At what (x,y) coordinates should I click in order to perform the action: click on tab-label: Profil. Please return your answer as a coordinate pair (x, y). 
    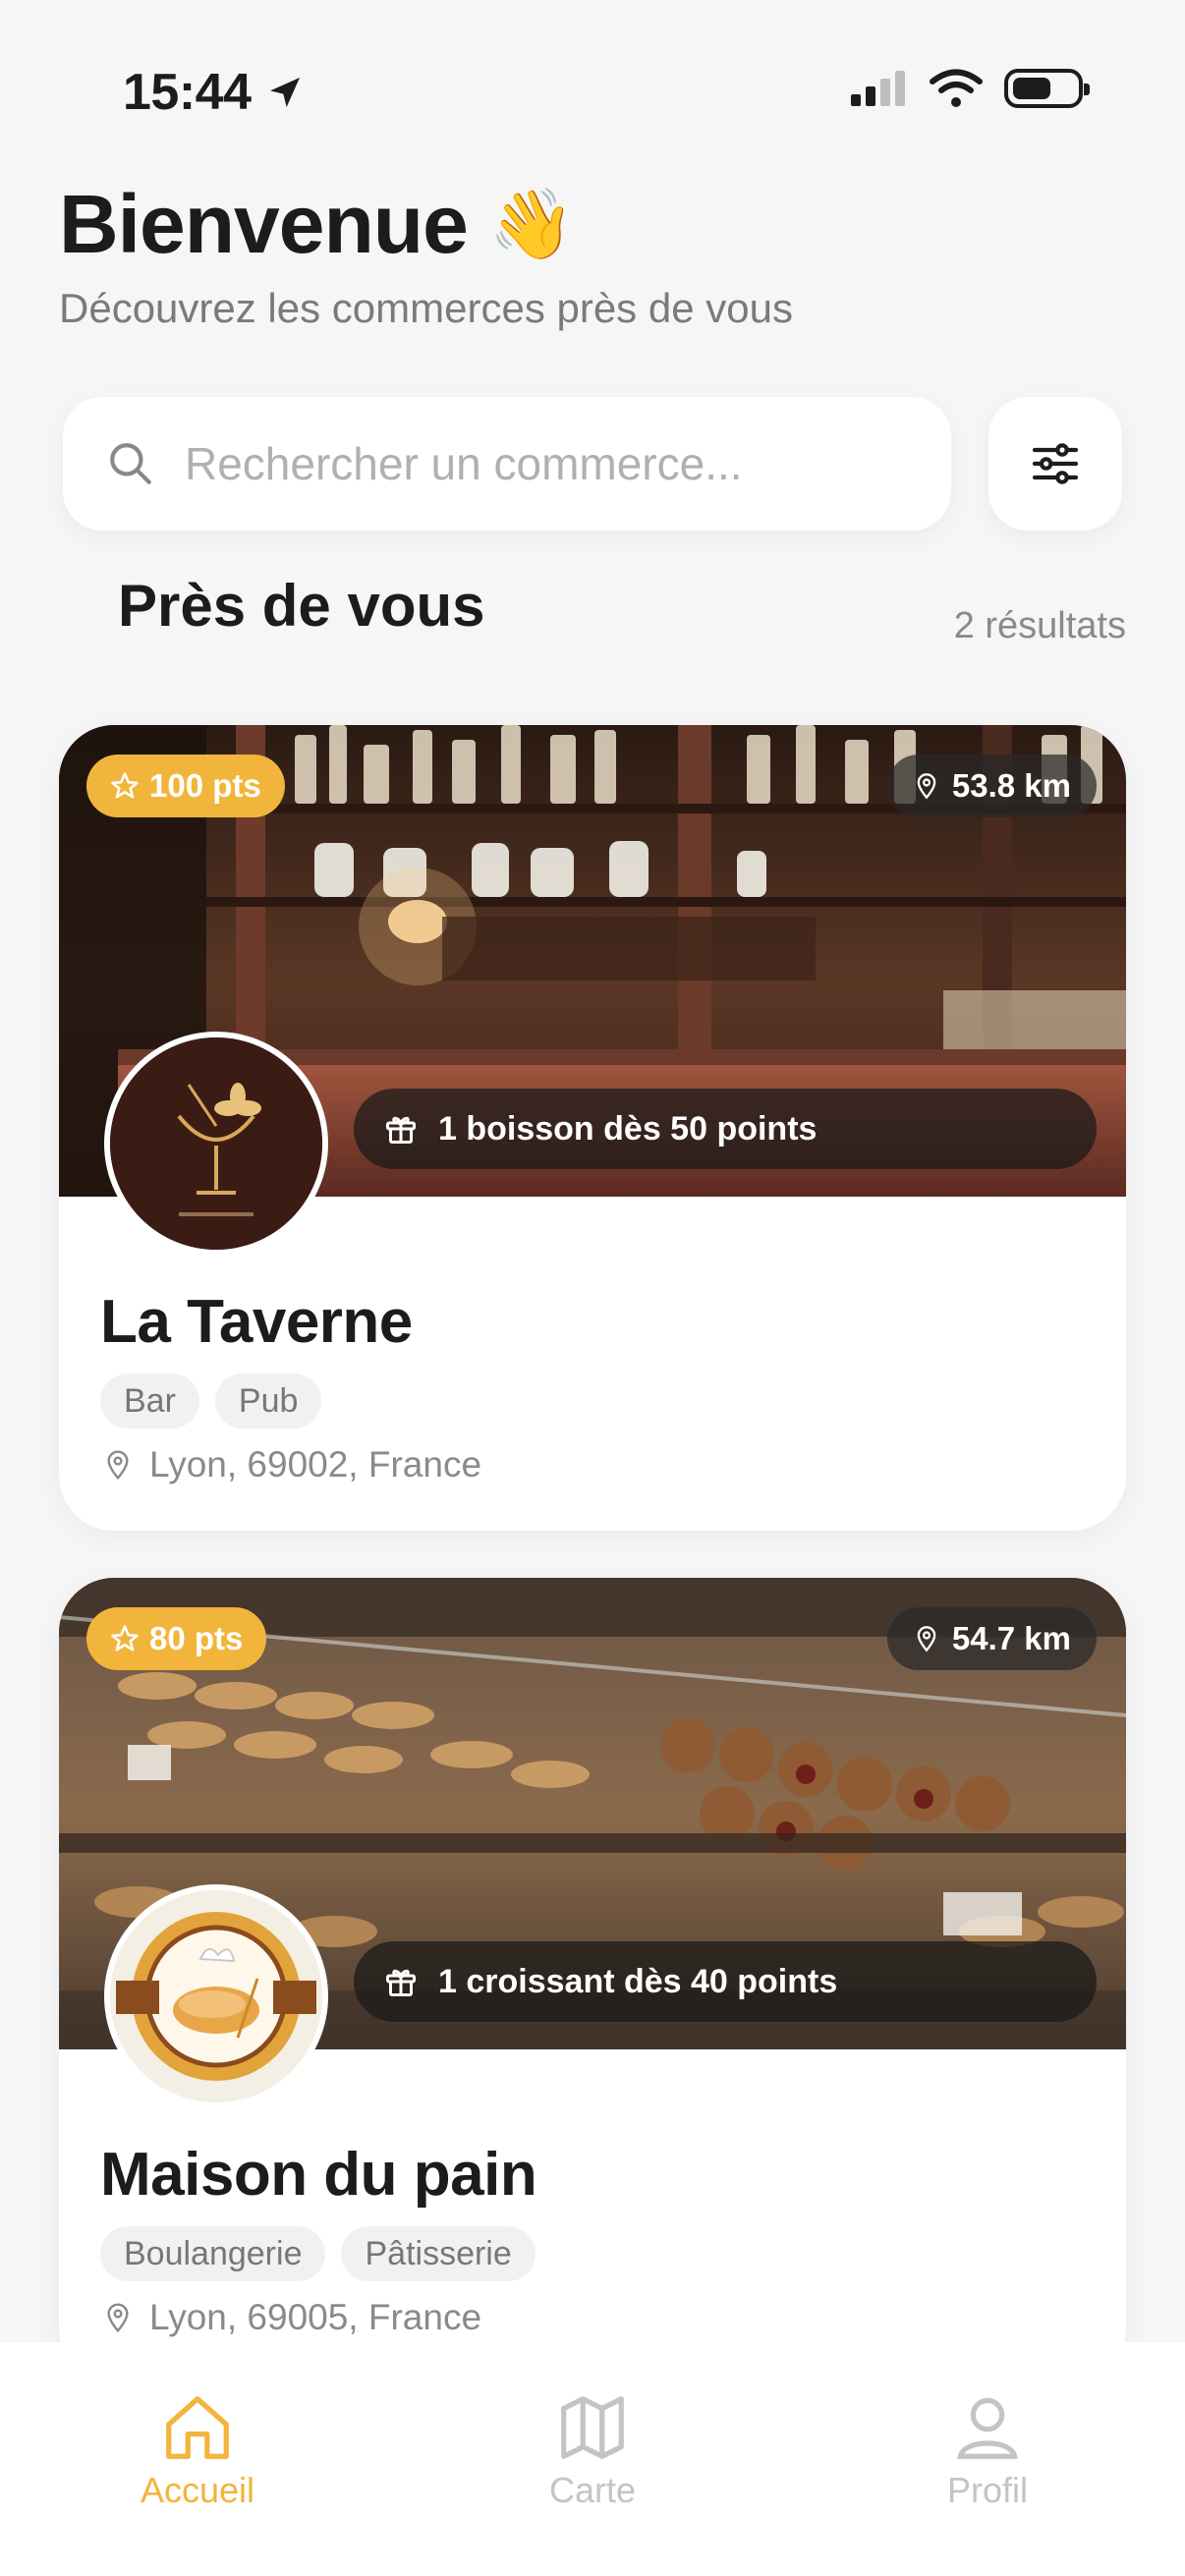
    Looking at the image, I should click on (988, 2490).